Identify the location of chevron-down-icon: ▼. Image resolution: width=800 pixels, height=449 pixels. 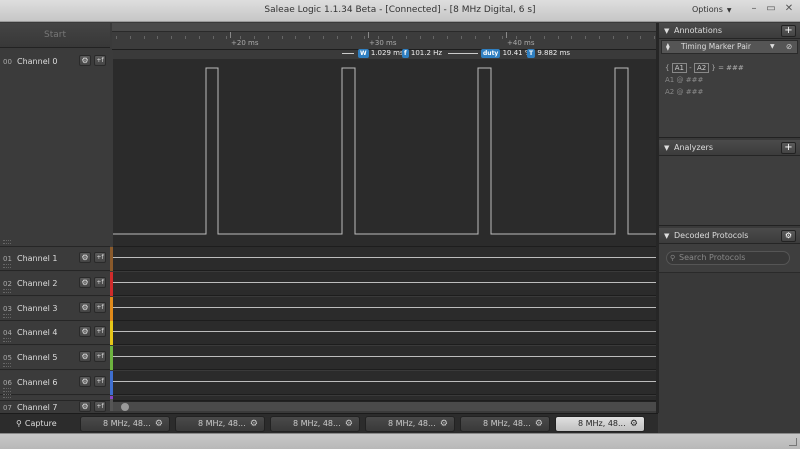
(772, 47).